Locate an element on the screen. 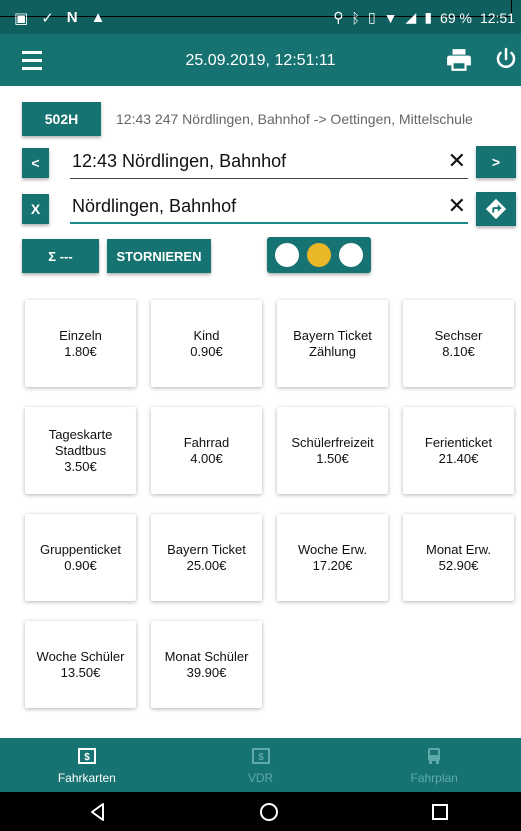 Image resolution: width=521 pixels, height=831 pixels. ticket-value: 52.90€ is located at coordinates (458, 565).